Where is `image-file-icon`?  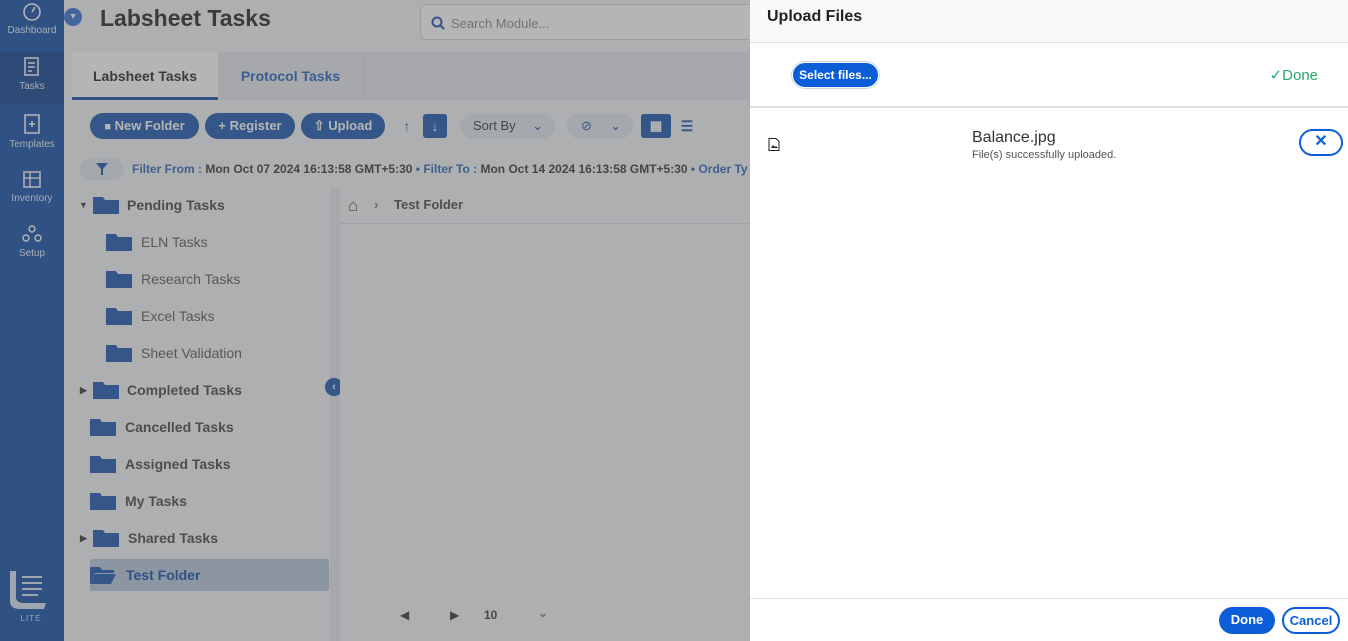
image-file-icon is located at coordinates (774, 144).